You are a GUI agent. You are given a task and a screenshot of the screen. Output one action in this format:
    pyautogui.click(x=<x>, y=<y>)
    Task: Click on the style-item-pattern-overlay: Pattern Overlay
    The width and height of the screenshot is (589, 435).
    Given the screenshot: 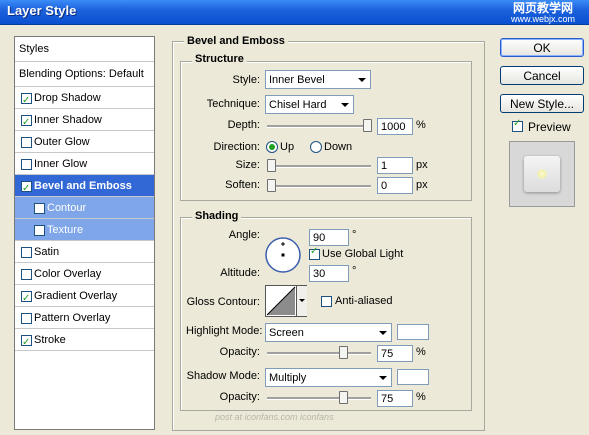 What is the action you would take?
    pyautogui.click(x=84, y=318)
    